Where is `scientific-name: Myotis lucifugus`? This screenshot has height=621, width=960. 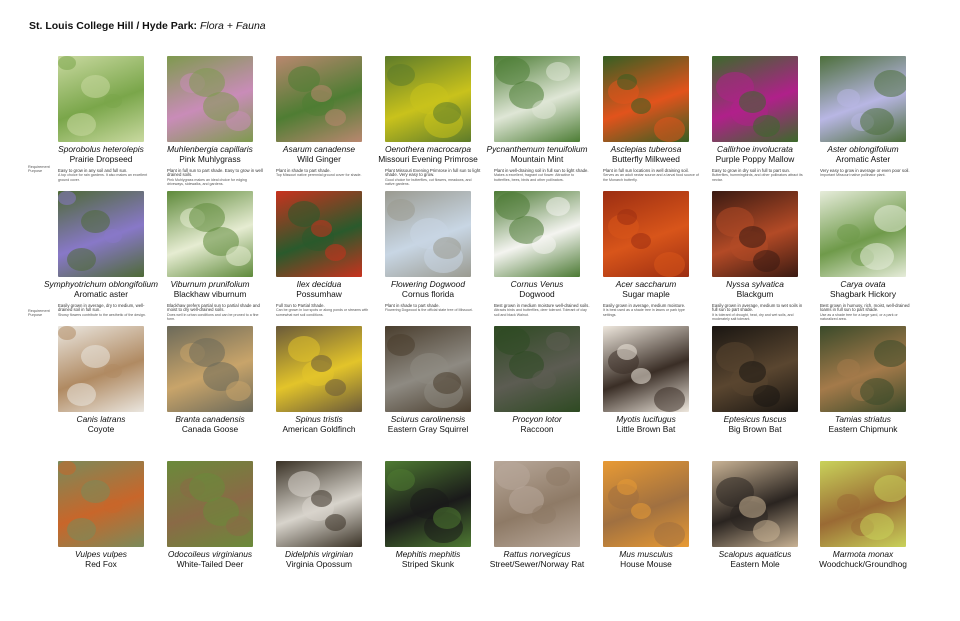 scientific-name: Myotis lucifugus is located at coordinates (646, 419).